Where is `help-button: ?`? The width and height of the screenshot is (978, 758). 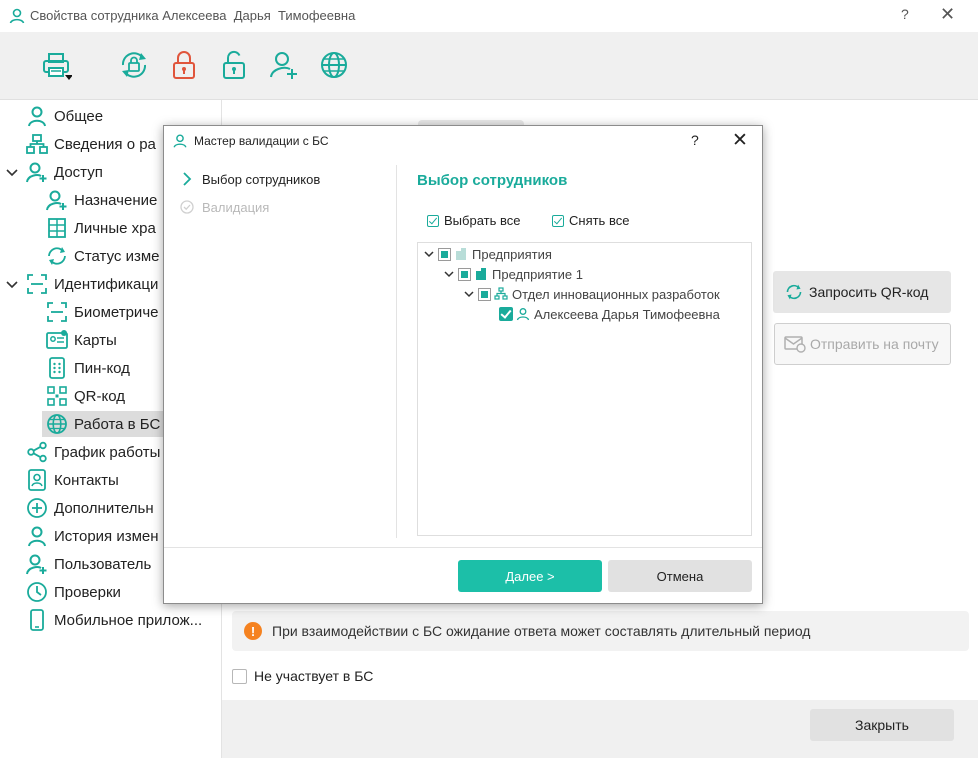
help-button: ? is located at coordinates (905, 14).